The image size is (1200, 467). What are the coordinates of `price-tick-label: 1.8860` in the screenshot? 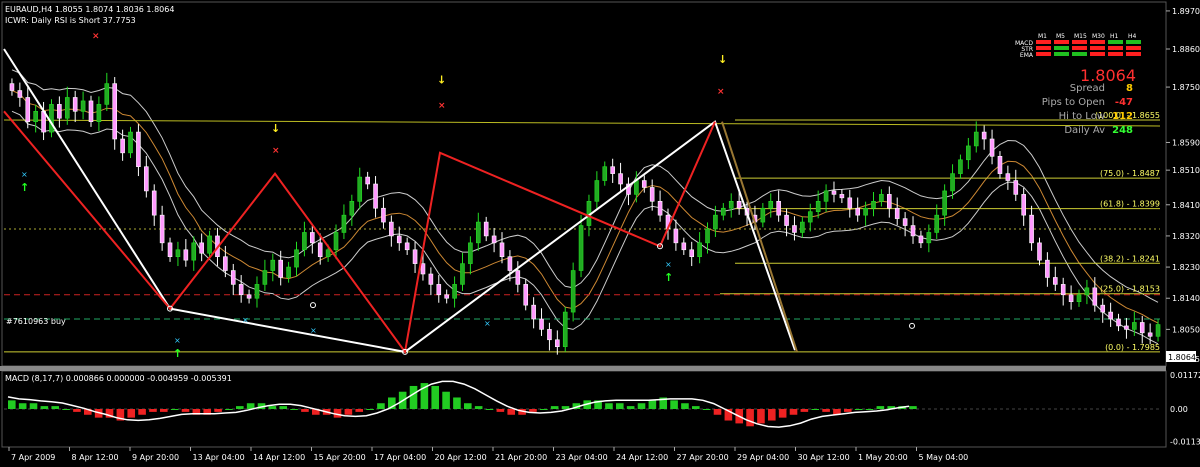 It's located at (1186, 49).